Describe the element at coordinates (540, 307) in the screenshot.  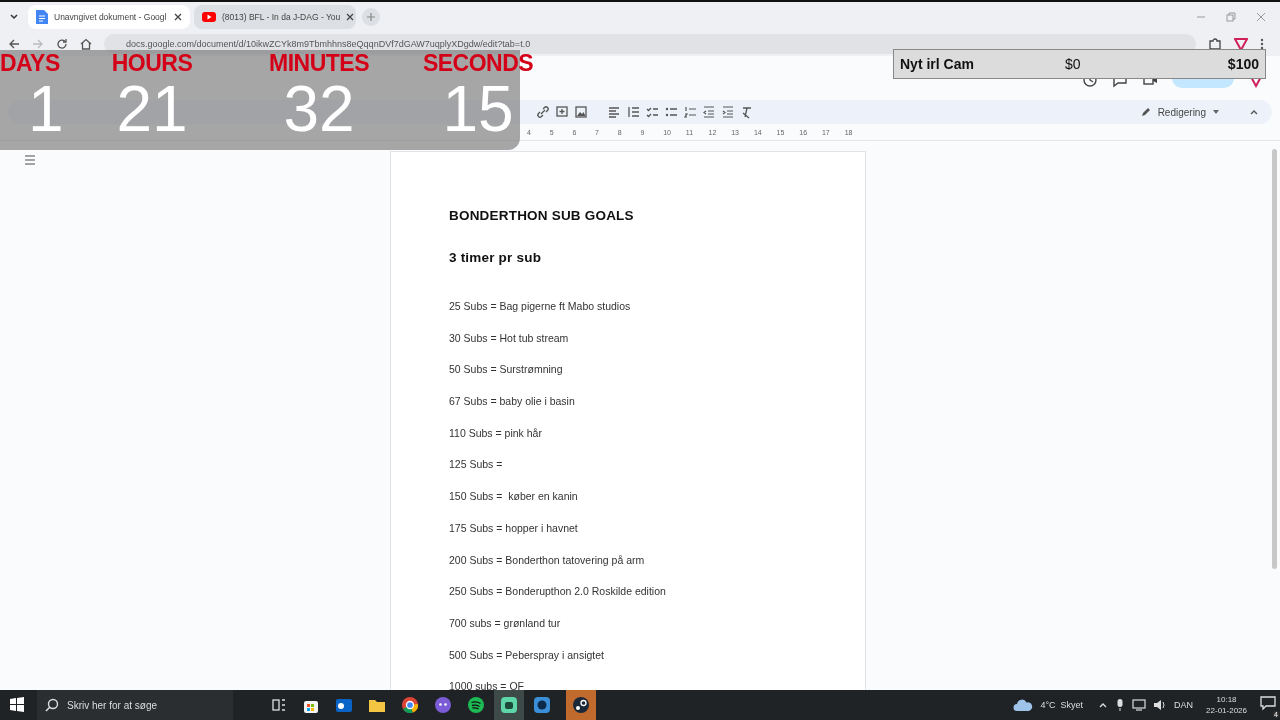
I see `document-line: 25 Subs = Bag pigerne ft Mabo studios` at that location.